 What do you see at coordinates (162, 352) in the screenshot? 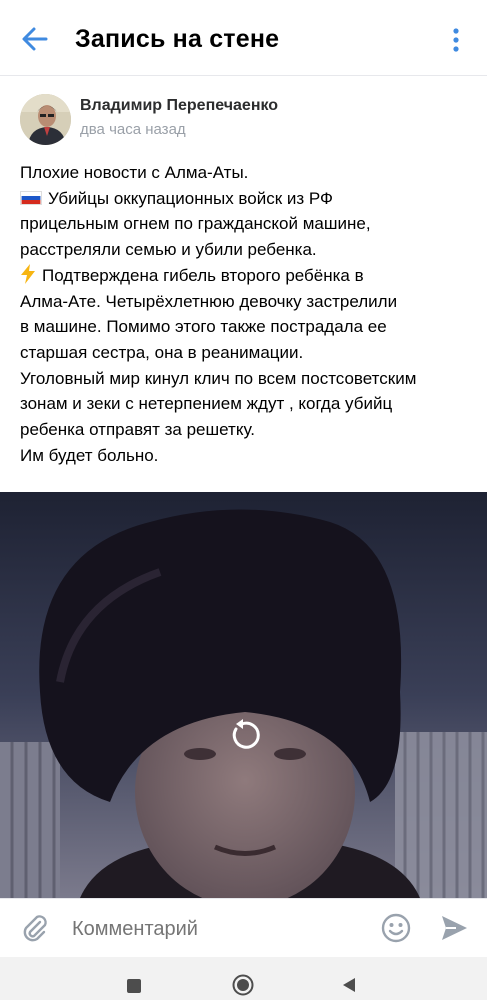
I see `post-line: старшая сестра, она в реанимации.` at bounding box center [162, 352].